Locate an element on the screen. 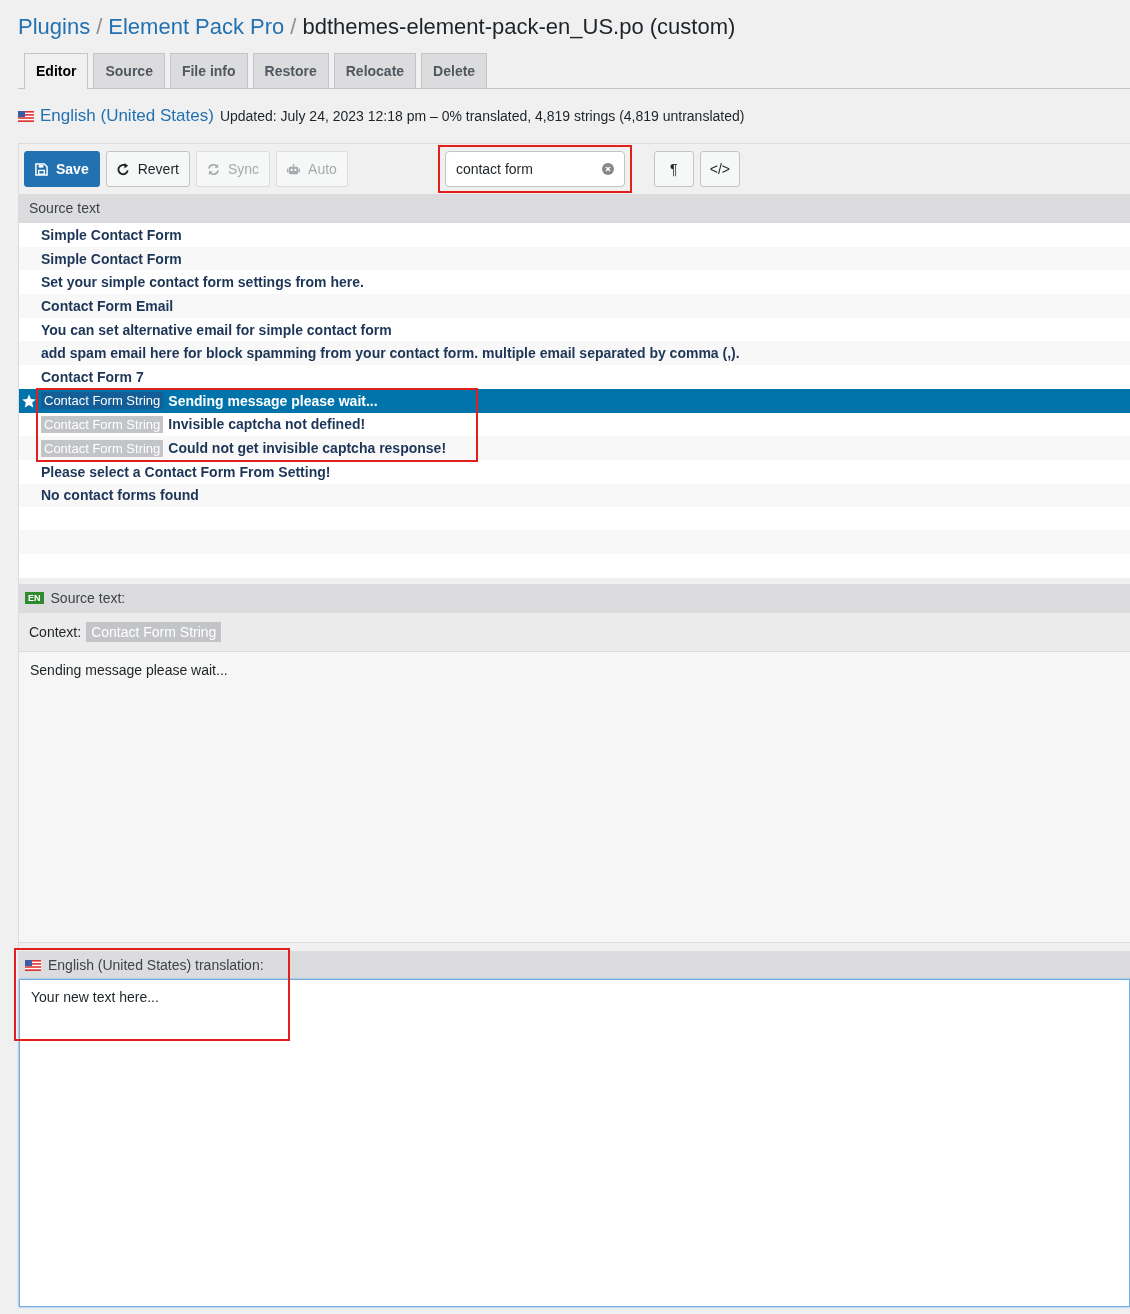 This screenshot has width=1130, height=1314. star-icon is located at coordinates (29, 400).